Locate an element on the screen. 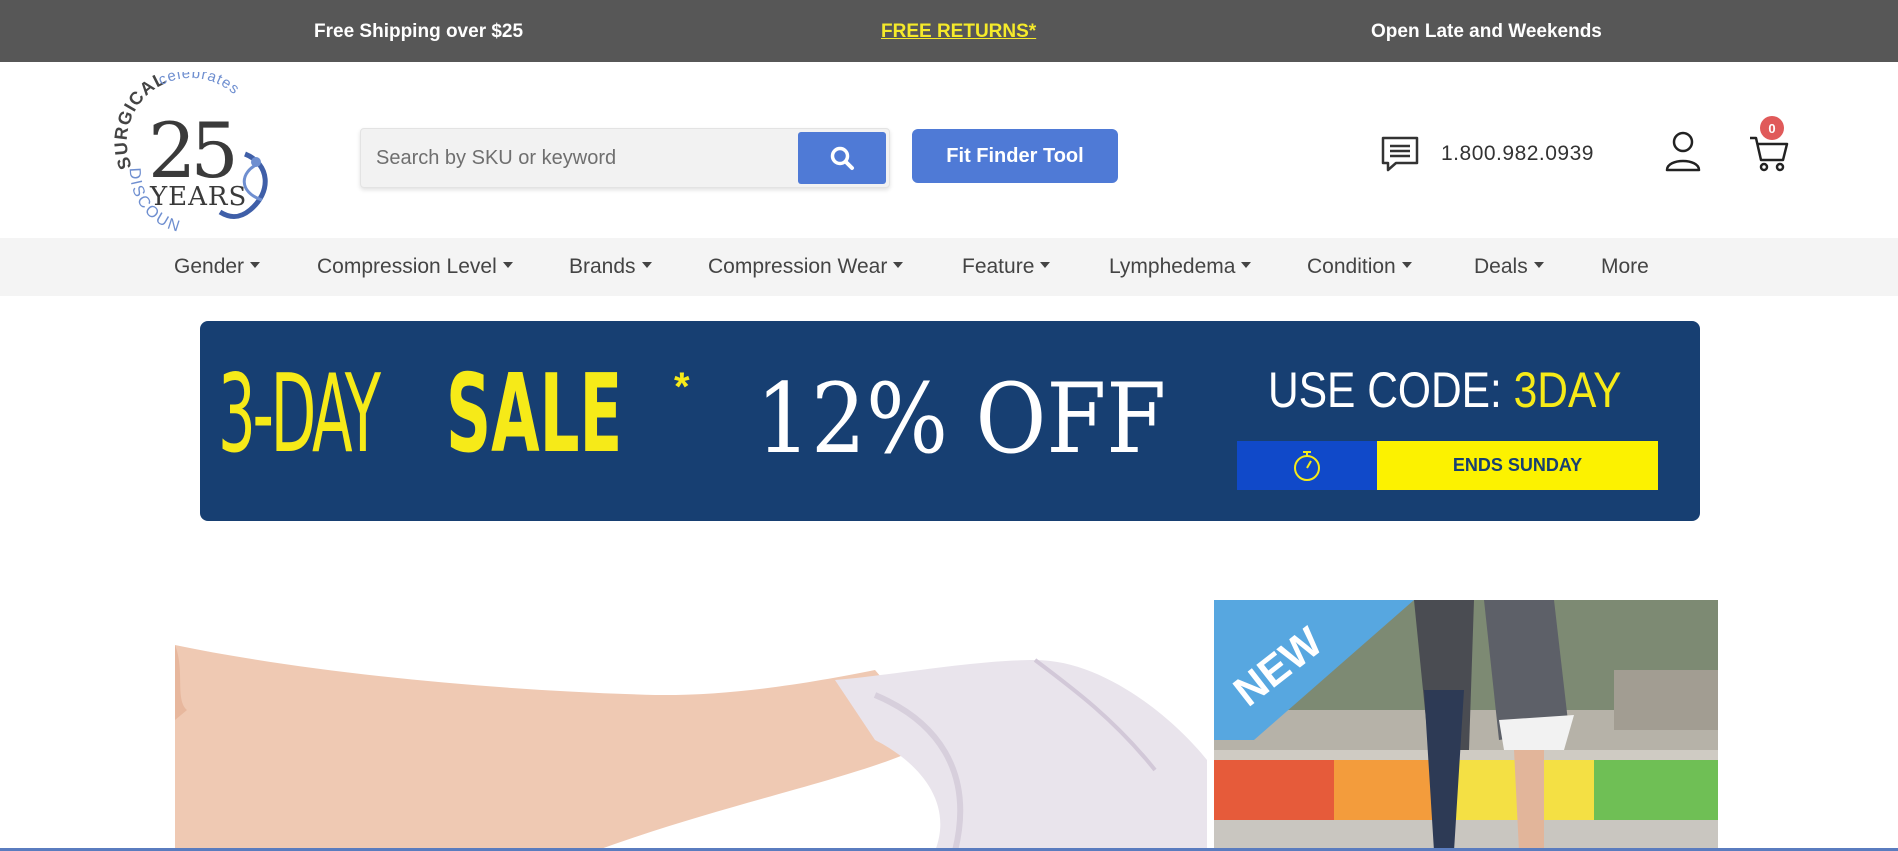 The image size is (1898, 851). free-returns-link: FREE RETURNS* is located at coordinates (958, 32).